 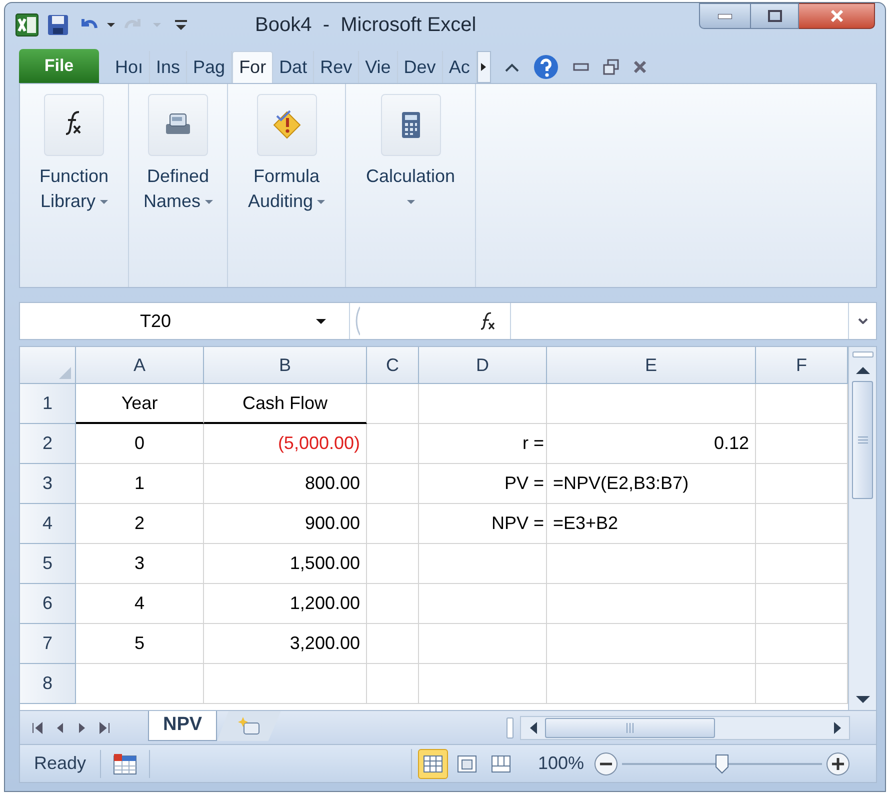 What do you see at coordinates (38, 728) in the screenshot?
I see `first-sheet-icon` at bounding box center [38, 728].